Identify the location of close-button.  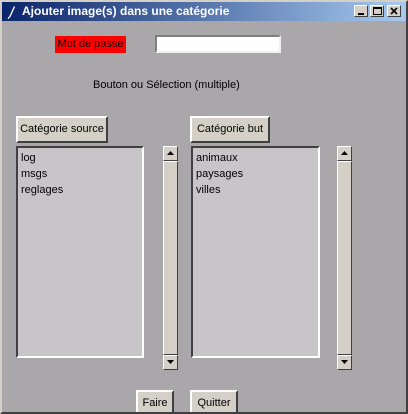
(394, 11).